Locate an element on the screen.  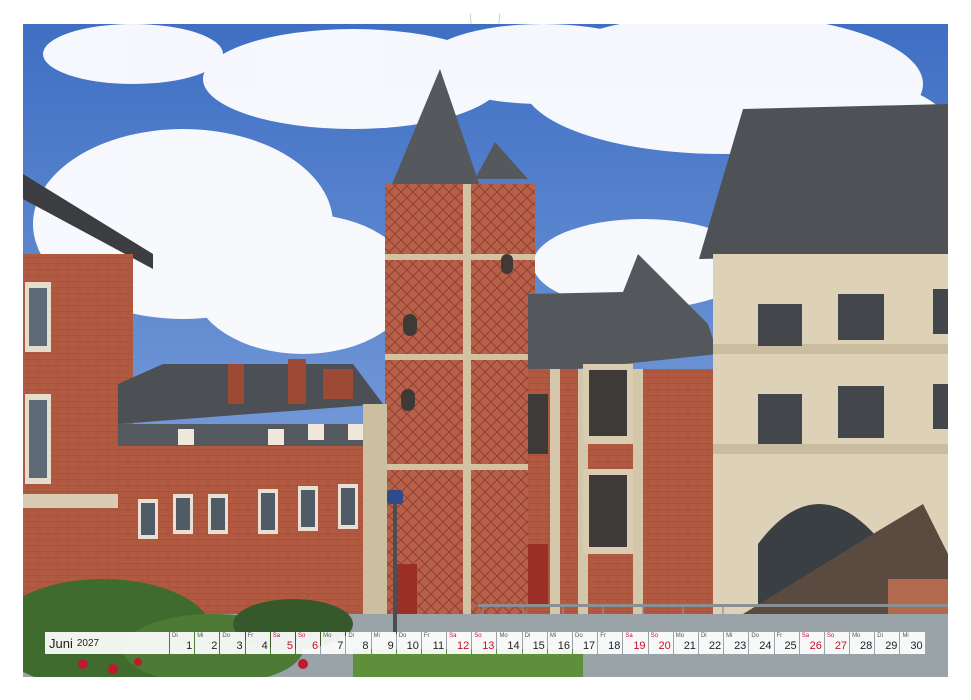
day-number: 1 is located at coordinates (189, 646).